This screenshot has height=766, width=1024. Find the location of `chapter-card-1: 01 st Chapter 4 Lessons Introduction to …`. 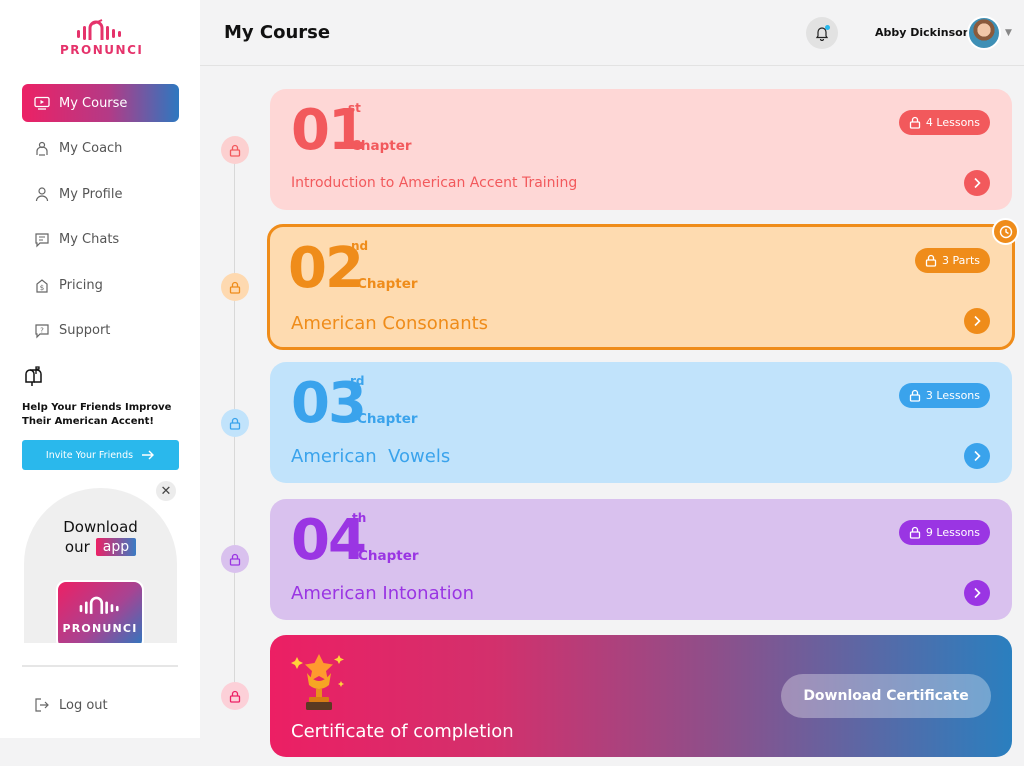

chapter-card-1: 01 st Chapter 4 Lessons Introduction to … is located at coordinates (641, 149).